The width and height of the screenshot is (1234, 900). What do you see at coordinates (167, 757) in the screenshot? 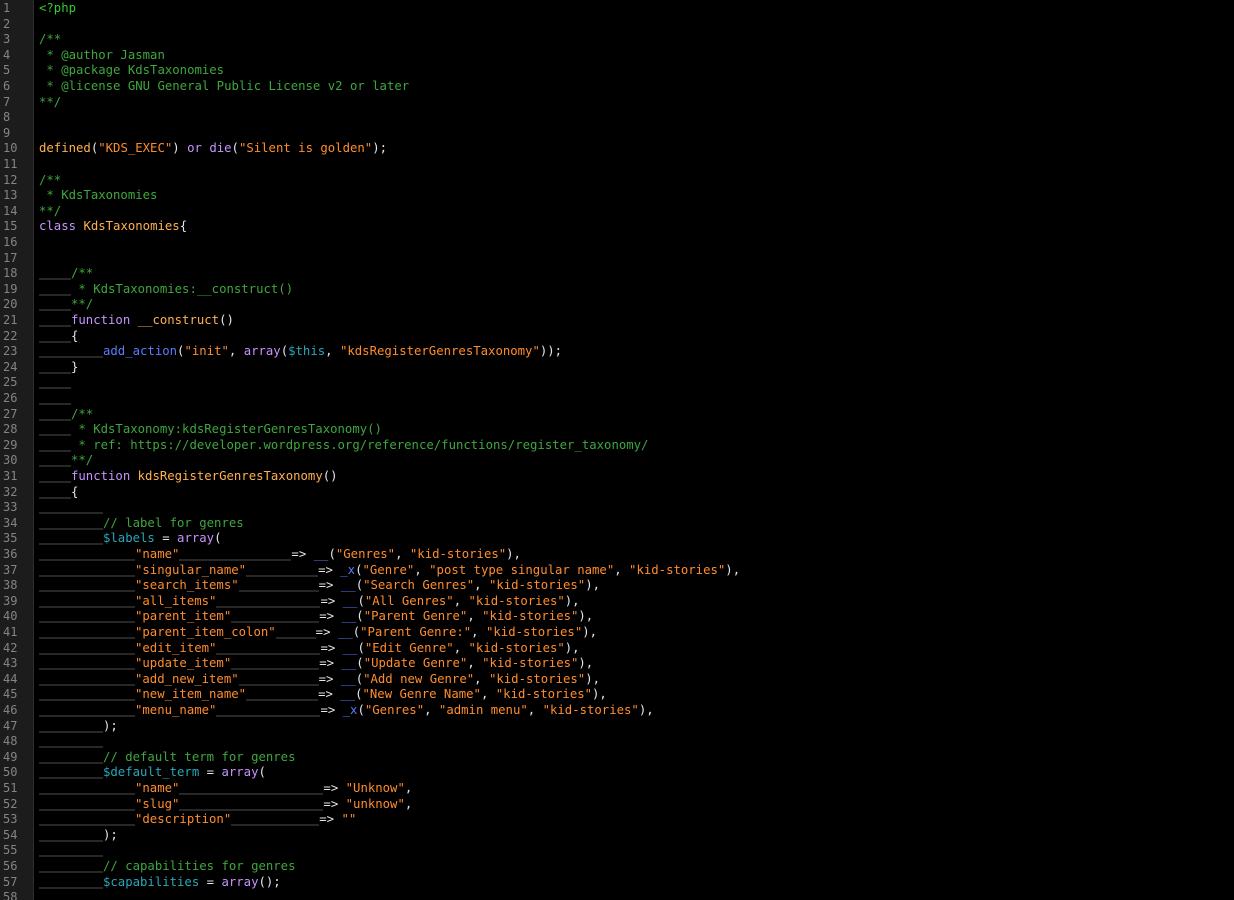
I see `code-line: // default term for genres` at bounding box center [167, 757].